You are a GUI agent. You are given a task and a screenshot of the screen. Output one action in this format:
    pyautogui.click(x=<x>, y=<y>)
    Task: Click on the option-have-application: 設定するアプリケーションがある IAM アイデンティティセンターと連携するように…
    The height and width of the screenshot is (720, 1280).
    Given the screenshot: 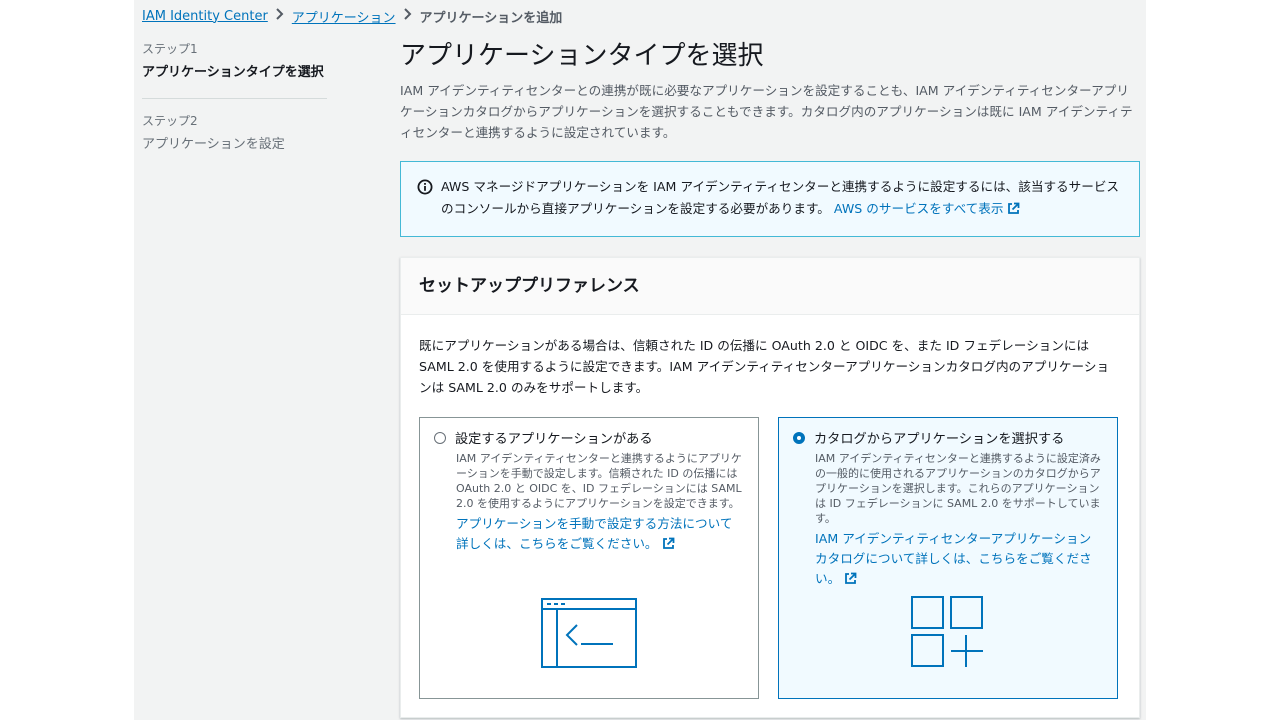 What is the action you would take?
    pyautogui.click(x=589, y=558)
    